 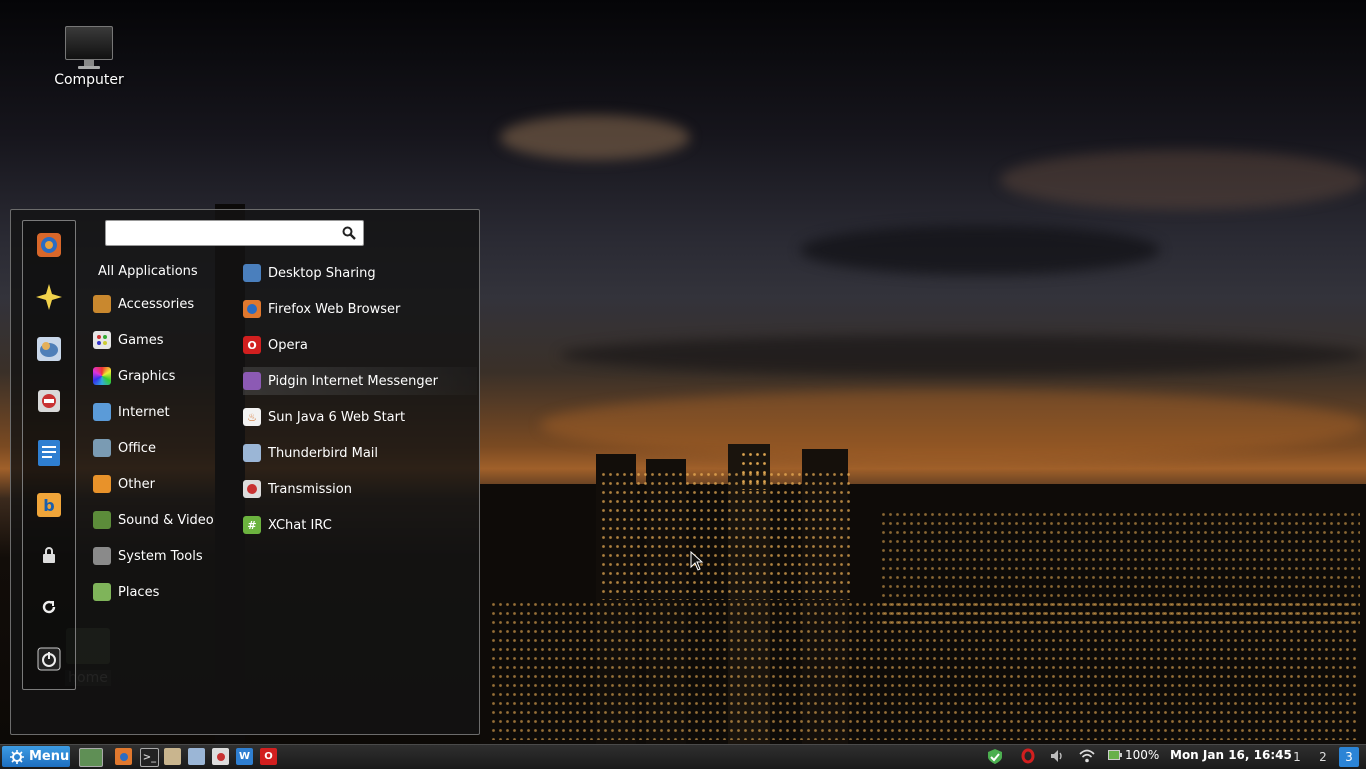 I want to click on menu-button: Menu, so click(x=36, y=756).